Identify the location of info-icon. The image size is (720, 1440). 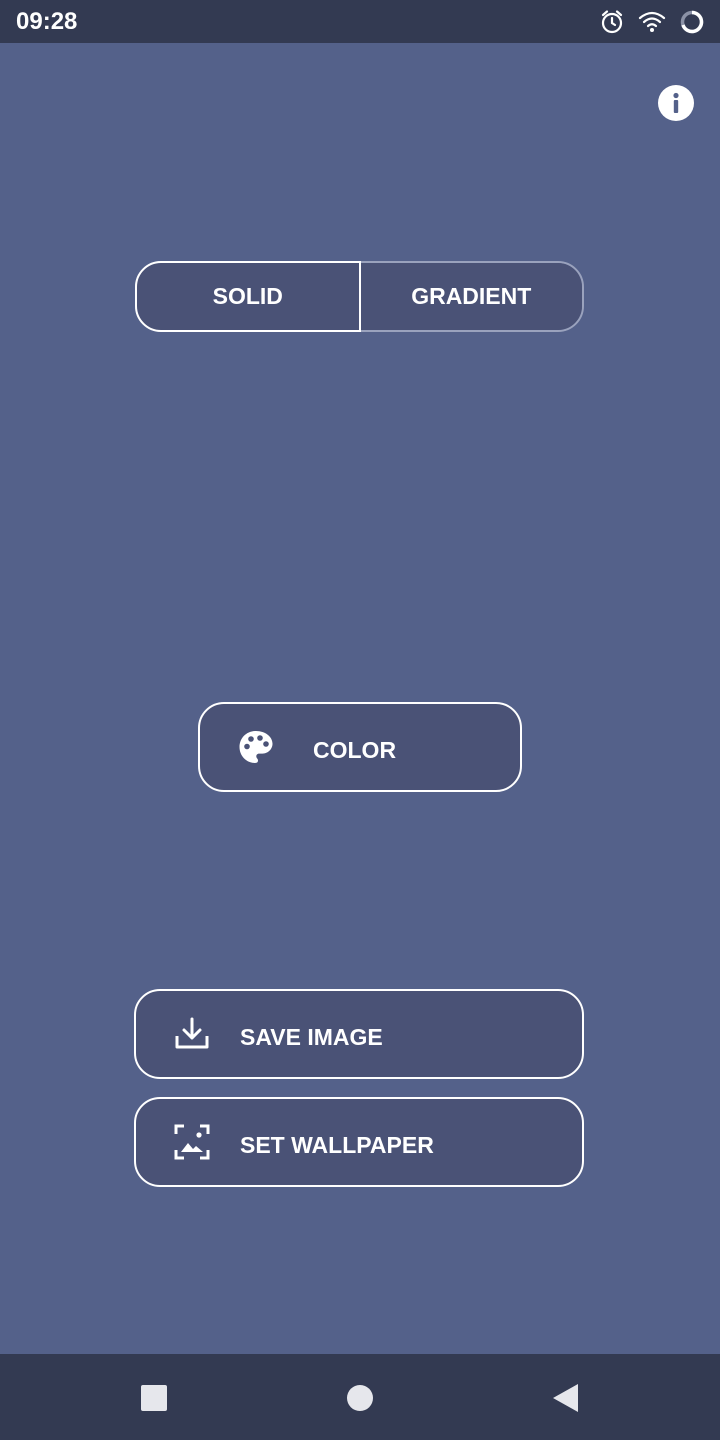
(676, 102).